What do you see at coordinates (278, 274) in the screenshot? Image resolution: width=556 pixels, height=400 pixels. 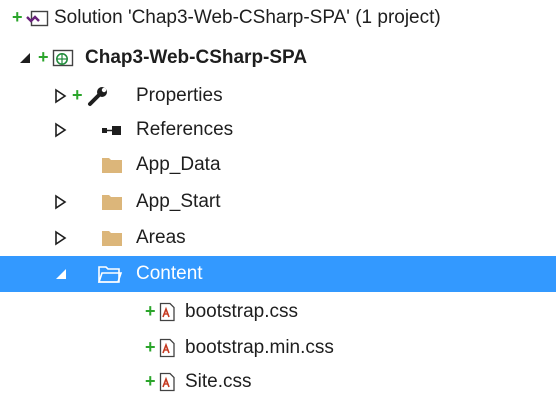 I see `tree-row-content: Content` at bounding box center [278, 274].